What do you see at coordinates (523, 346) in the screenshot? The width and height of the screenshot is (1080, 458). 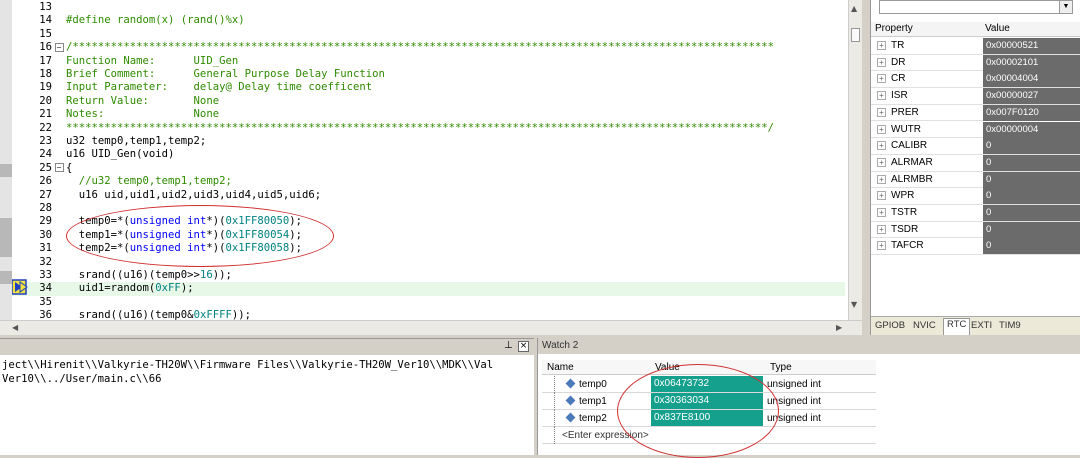 I see `close-icon: ×` at bounding box center [523, 346].